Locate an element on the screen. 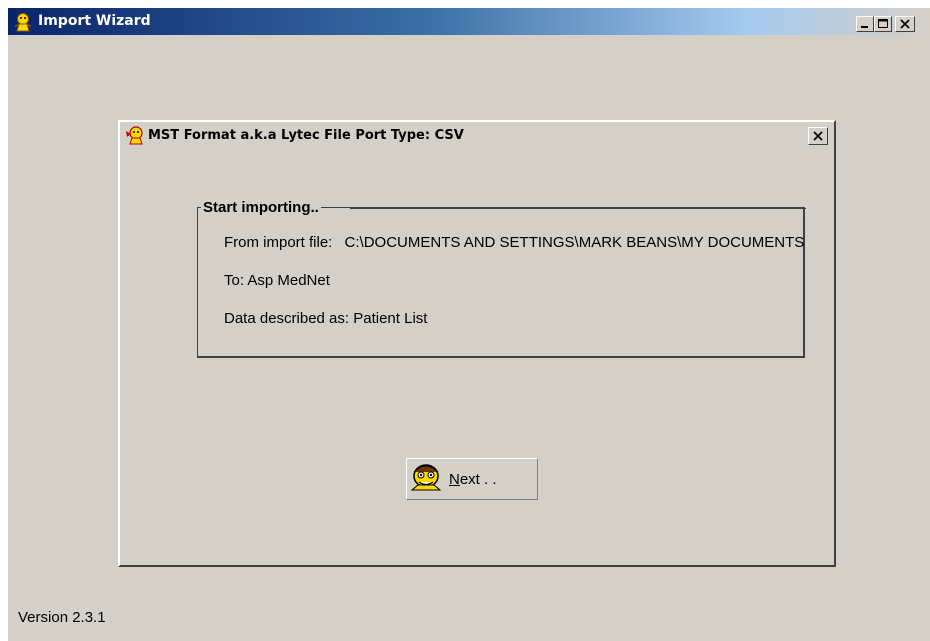 Image resolution: width=930 pixels, height=641 pixels. version-label: Version 2.3.1 is located at coordinates (62, 617).